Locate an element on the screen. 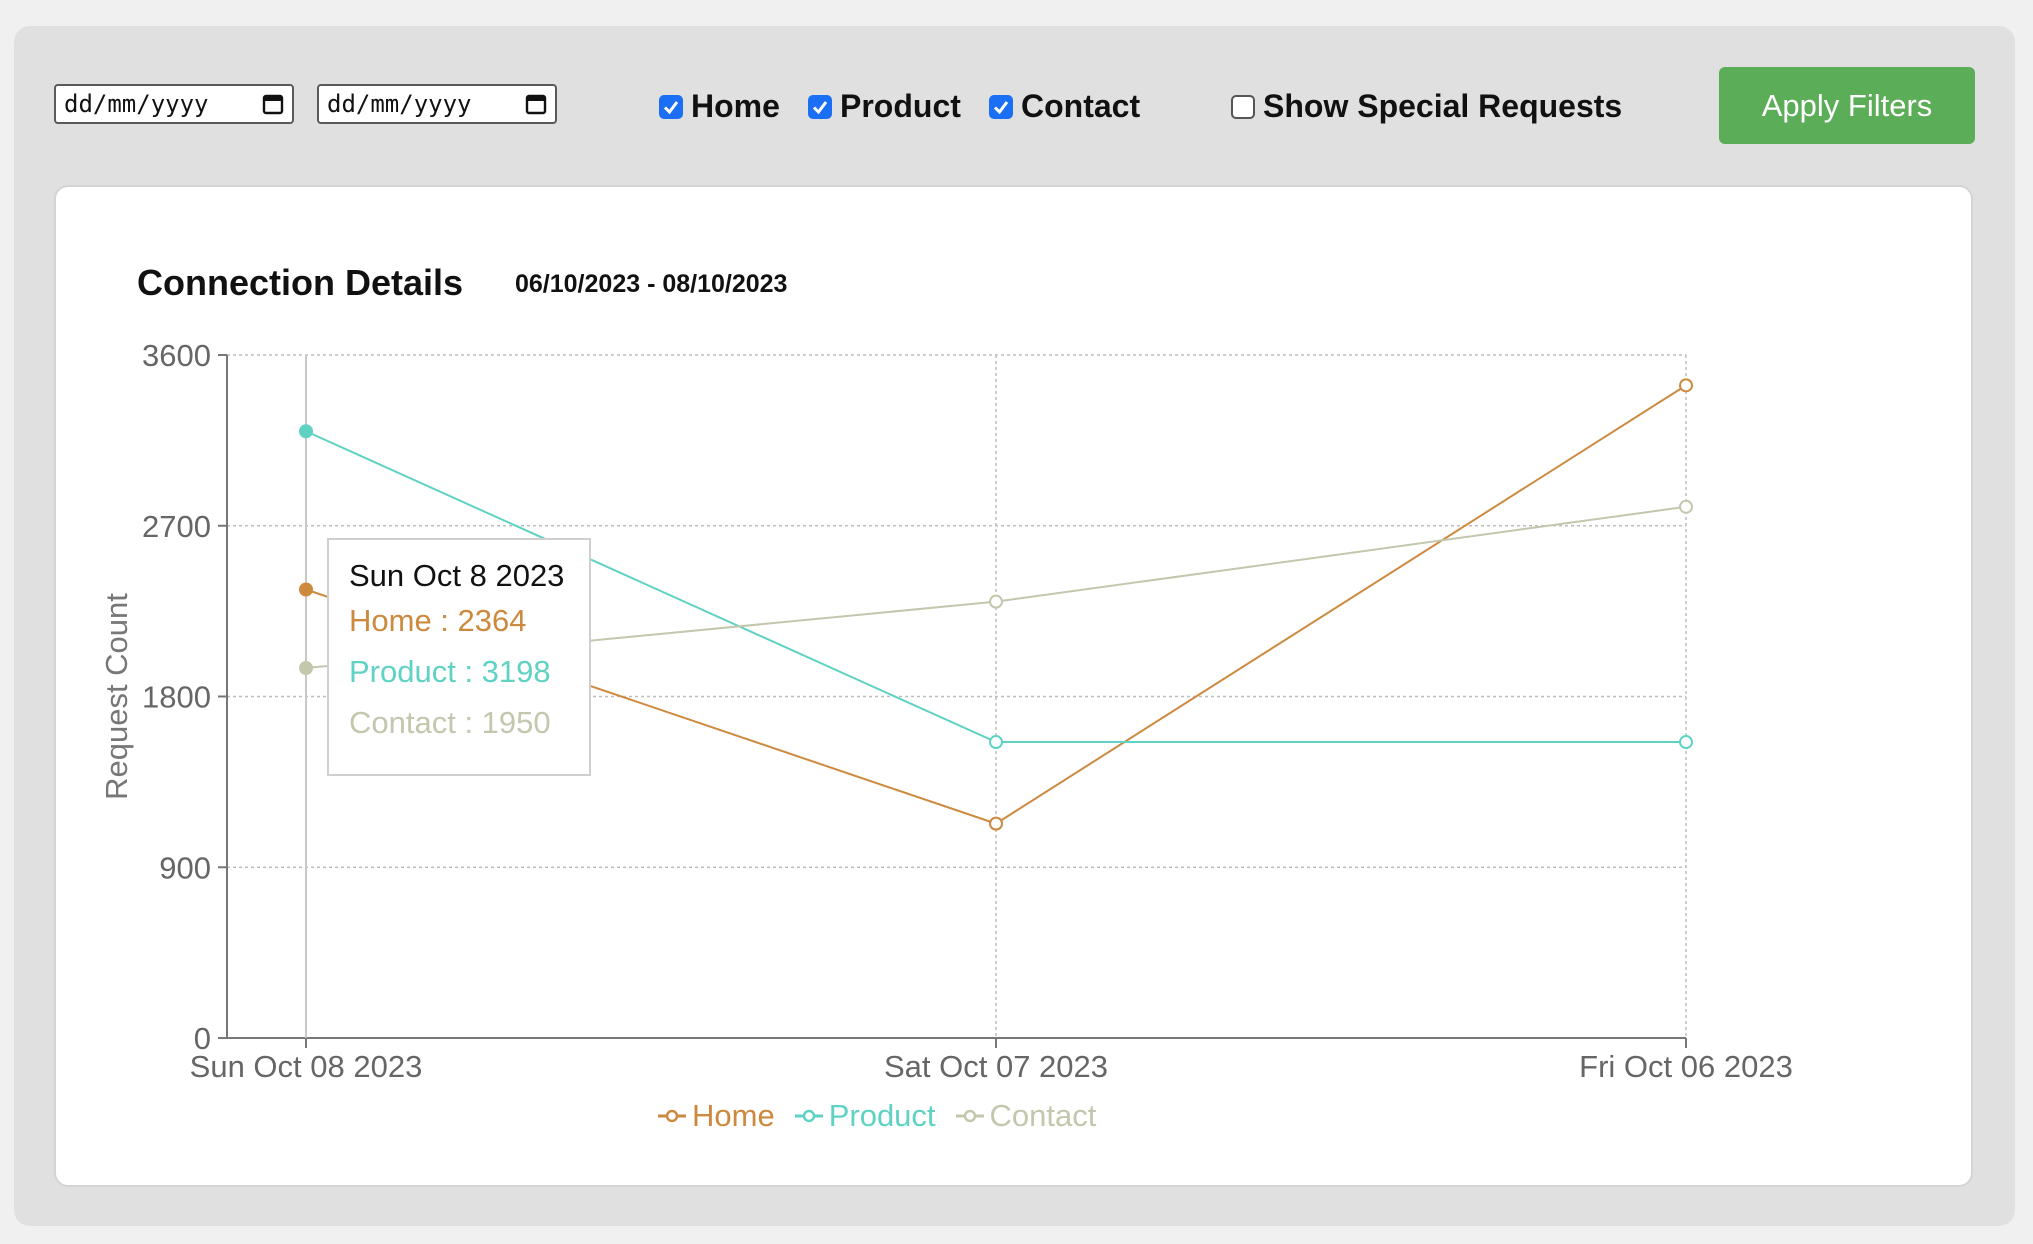 This screenshot has width=2033, height=1244. x-tick-label: Sat Oct 07 2023 is located at coordinates (996, 1066).